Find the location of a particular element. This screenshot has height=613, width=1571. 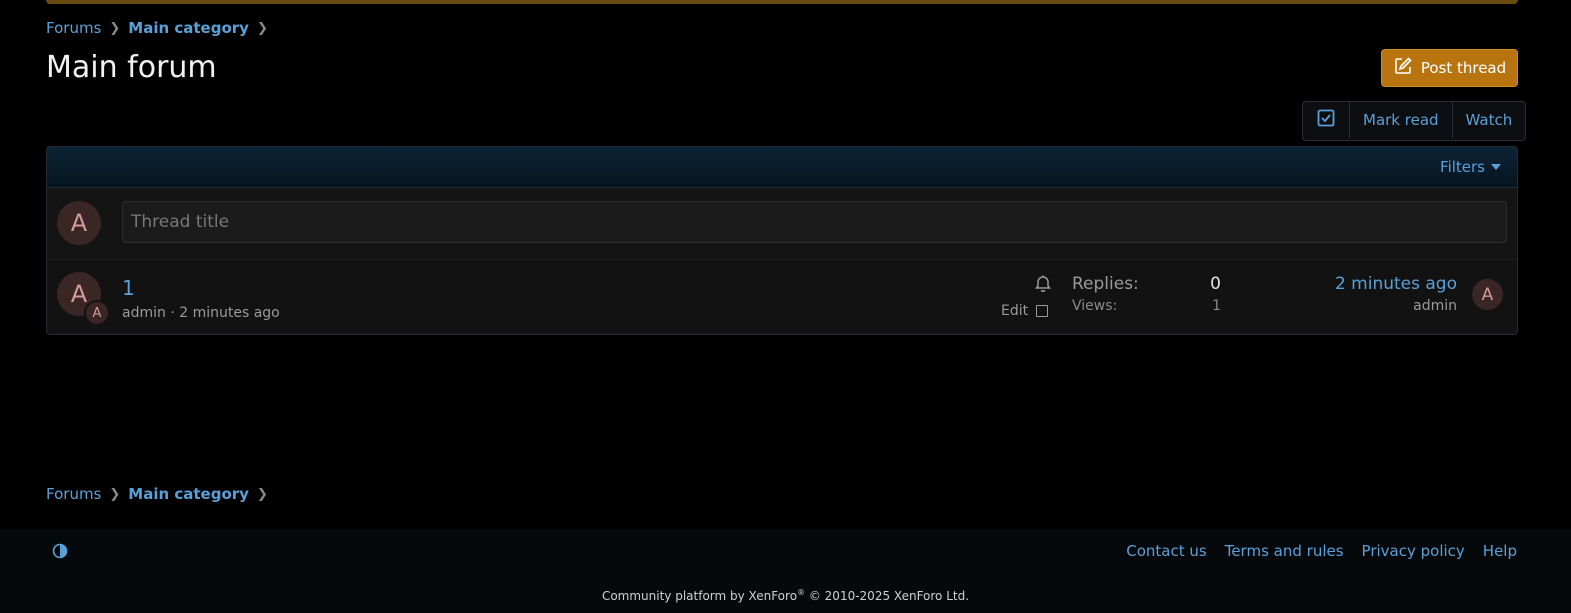

filters-button: Filters is located at coordinates (1470, 167).